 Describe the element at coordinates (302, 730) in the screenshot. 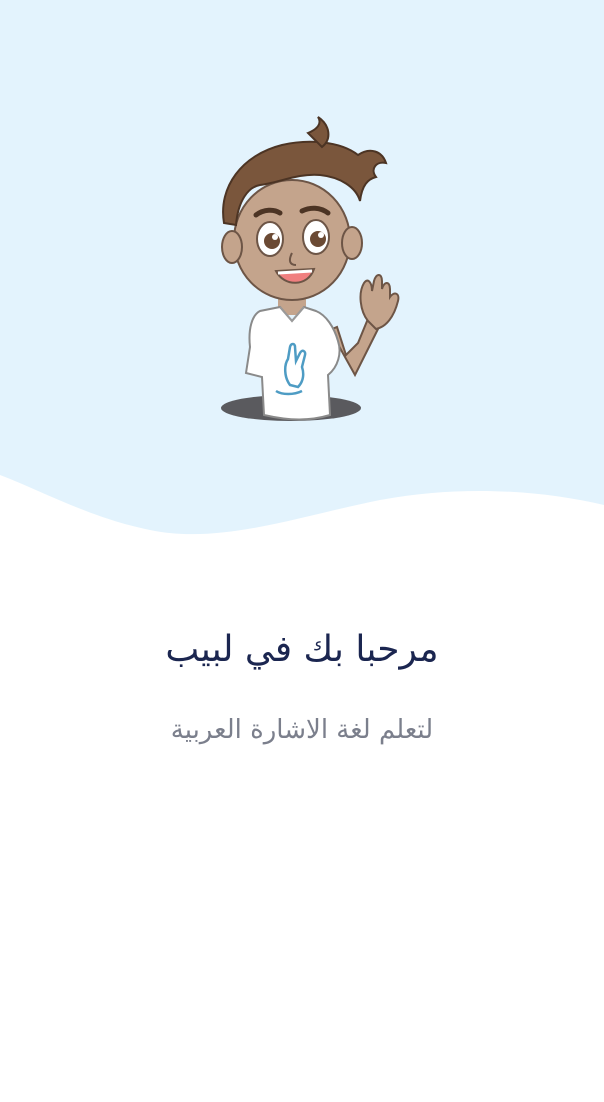

I see `welcome-subtitle: لتعلم لغة الاشارة العربية` at that location.